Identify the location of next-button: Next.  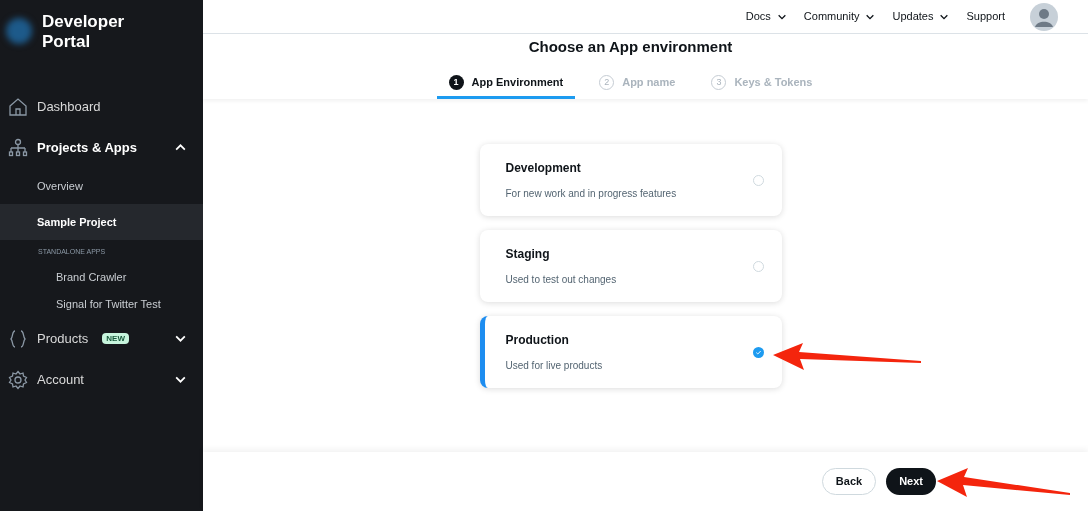
(911, 481).